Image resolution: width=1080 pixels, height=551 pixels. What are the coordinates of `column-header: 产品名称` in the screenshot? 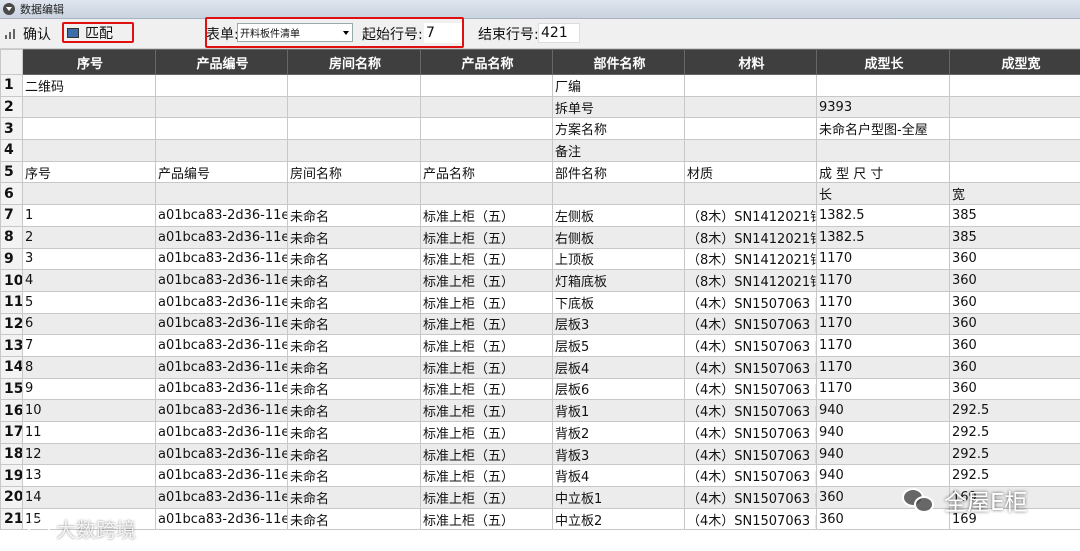 It's located at (486, 62).